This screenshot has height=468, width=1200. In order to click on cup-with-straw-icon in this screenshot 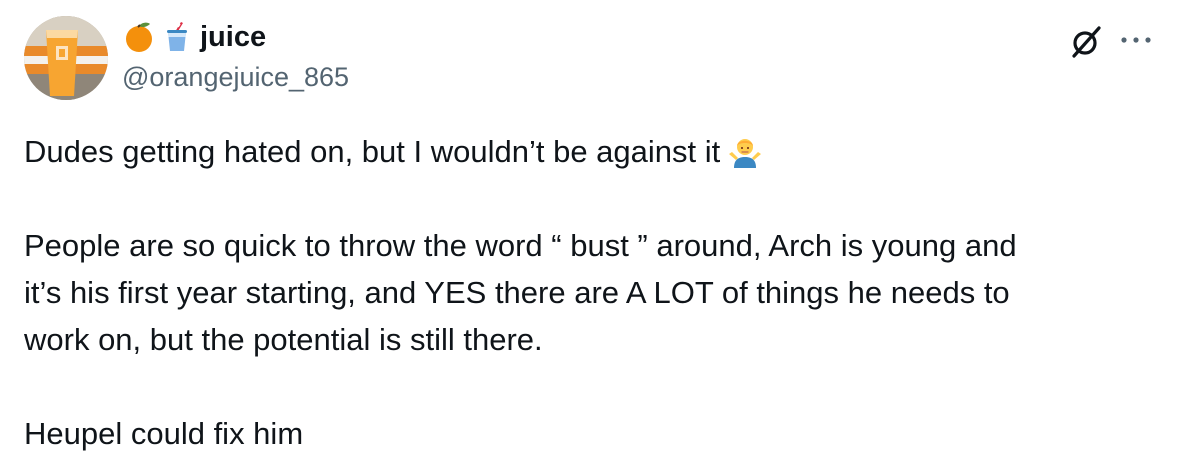, I will do `click(177, 36)`.